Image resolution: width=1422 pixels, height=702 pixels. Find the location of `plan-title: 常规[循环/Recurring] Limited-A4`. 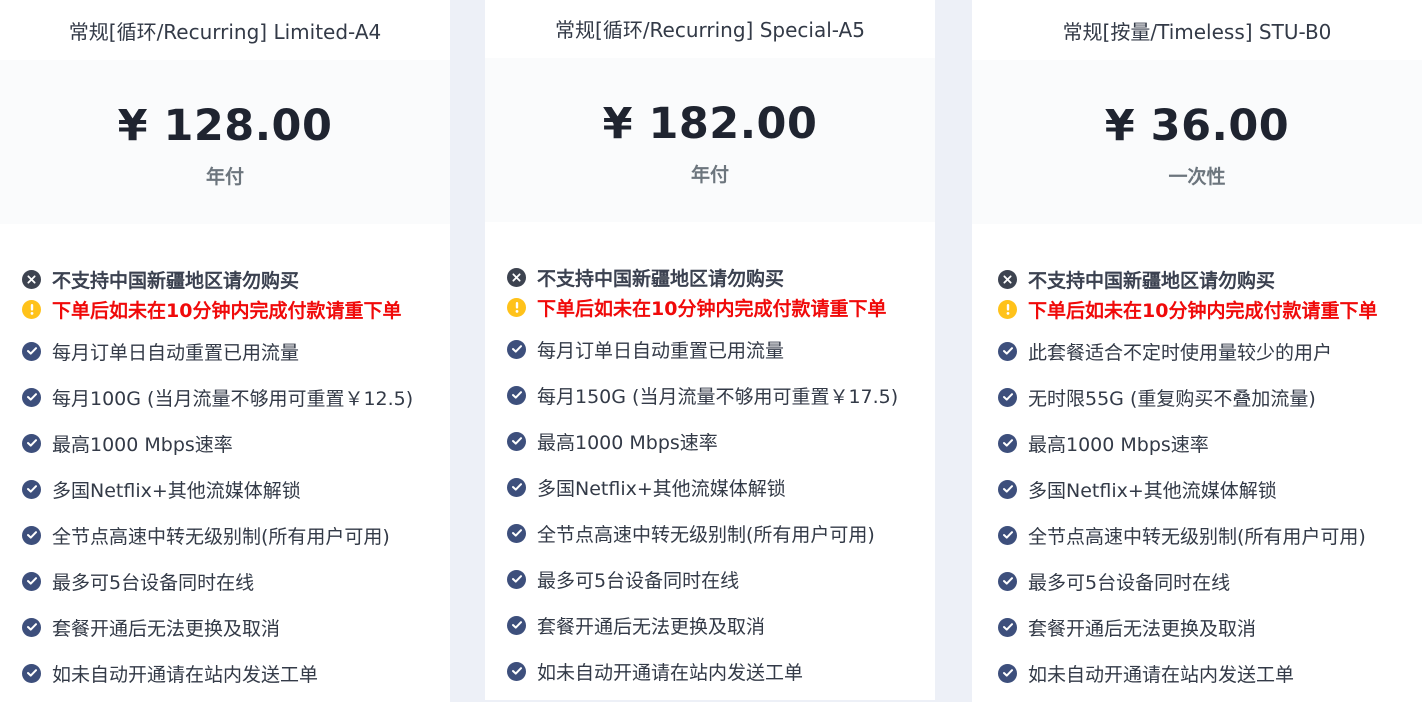

plan-title: 常规[循环/Recurring] Limited-A4 is located at coordinates (225, 31).